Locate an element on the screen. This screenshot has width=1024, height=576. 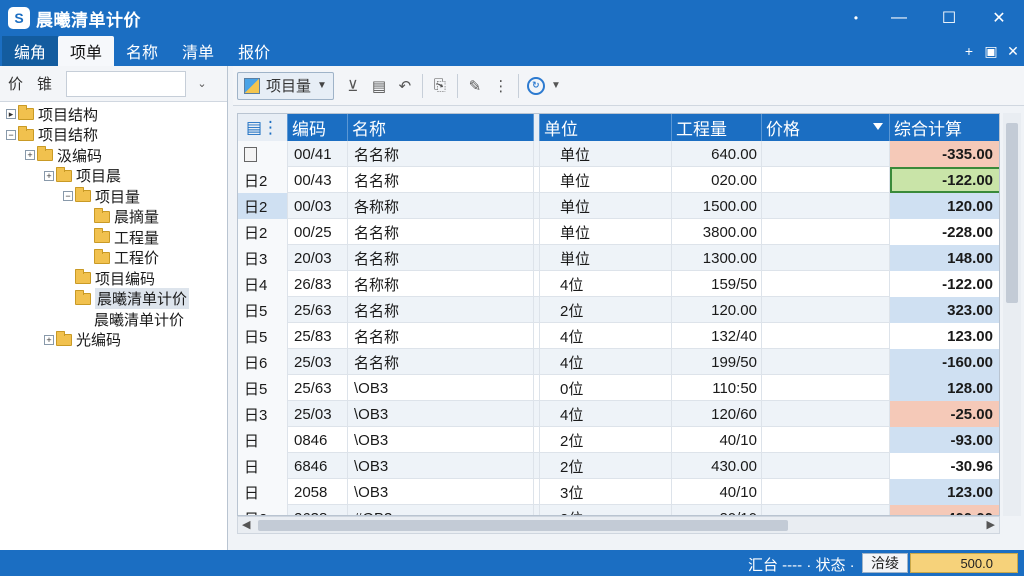
cell-total: 123.00 is located at coordinates (944, 336).